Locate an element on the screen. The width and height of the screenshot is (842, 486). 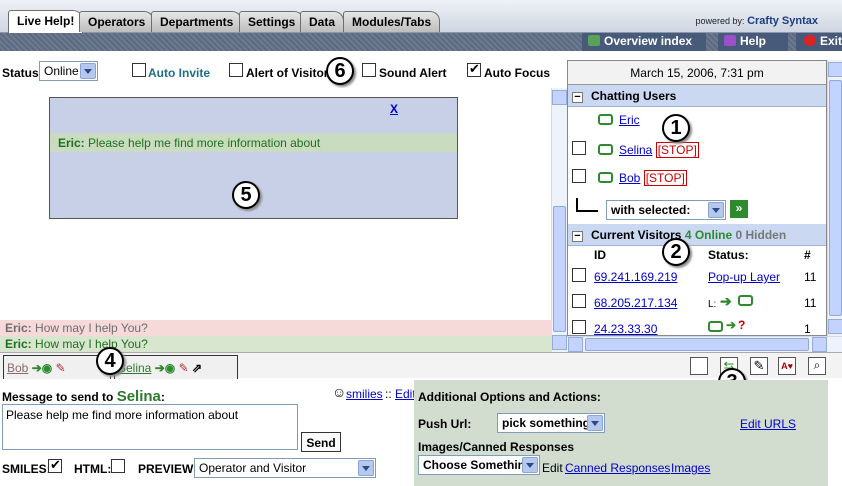
operator-tab-name: Bob is located at coordinates (17, 368).